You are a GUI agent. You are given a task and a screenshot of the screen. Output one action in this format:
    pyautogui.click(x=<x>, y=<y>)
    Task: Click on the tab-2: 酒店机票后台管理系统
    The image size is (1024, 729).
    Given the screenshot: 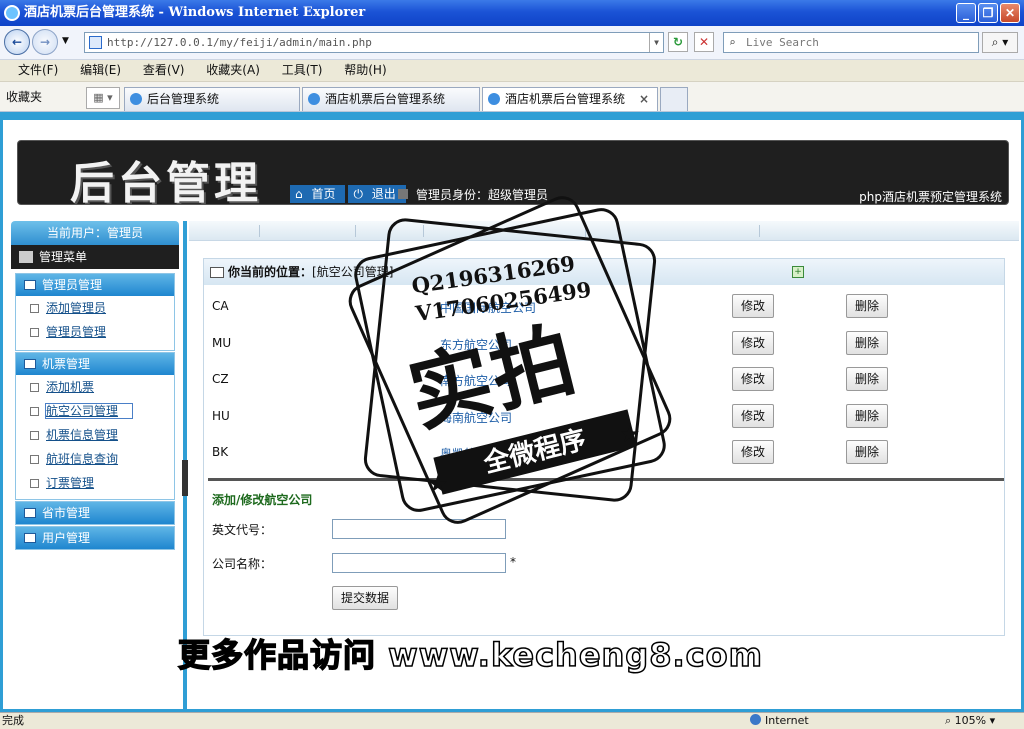 What is the action you would take?
    pyautogui.click(x=391, y=99)
    